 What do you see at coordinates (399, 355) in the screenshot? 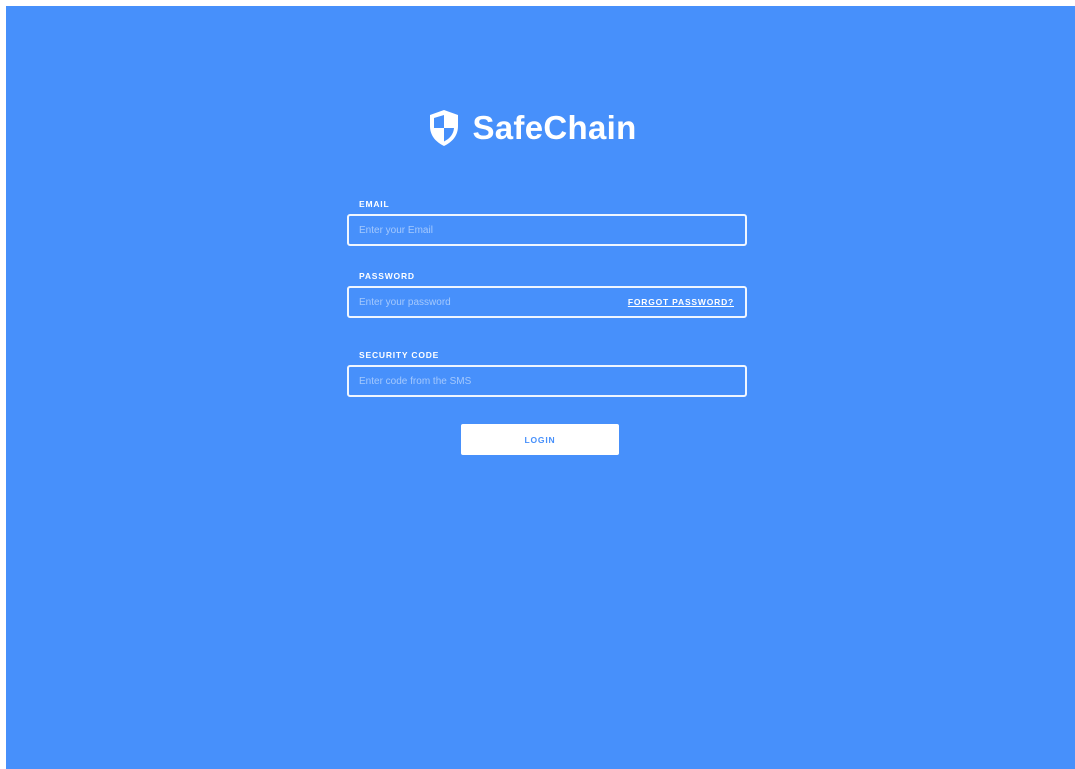
I see `security-code-label: SECURITY CODE` at bounding box center [399, 355].